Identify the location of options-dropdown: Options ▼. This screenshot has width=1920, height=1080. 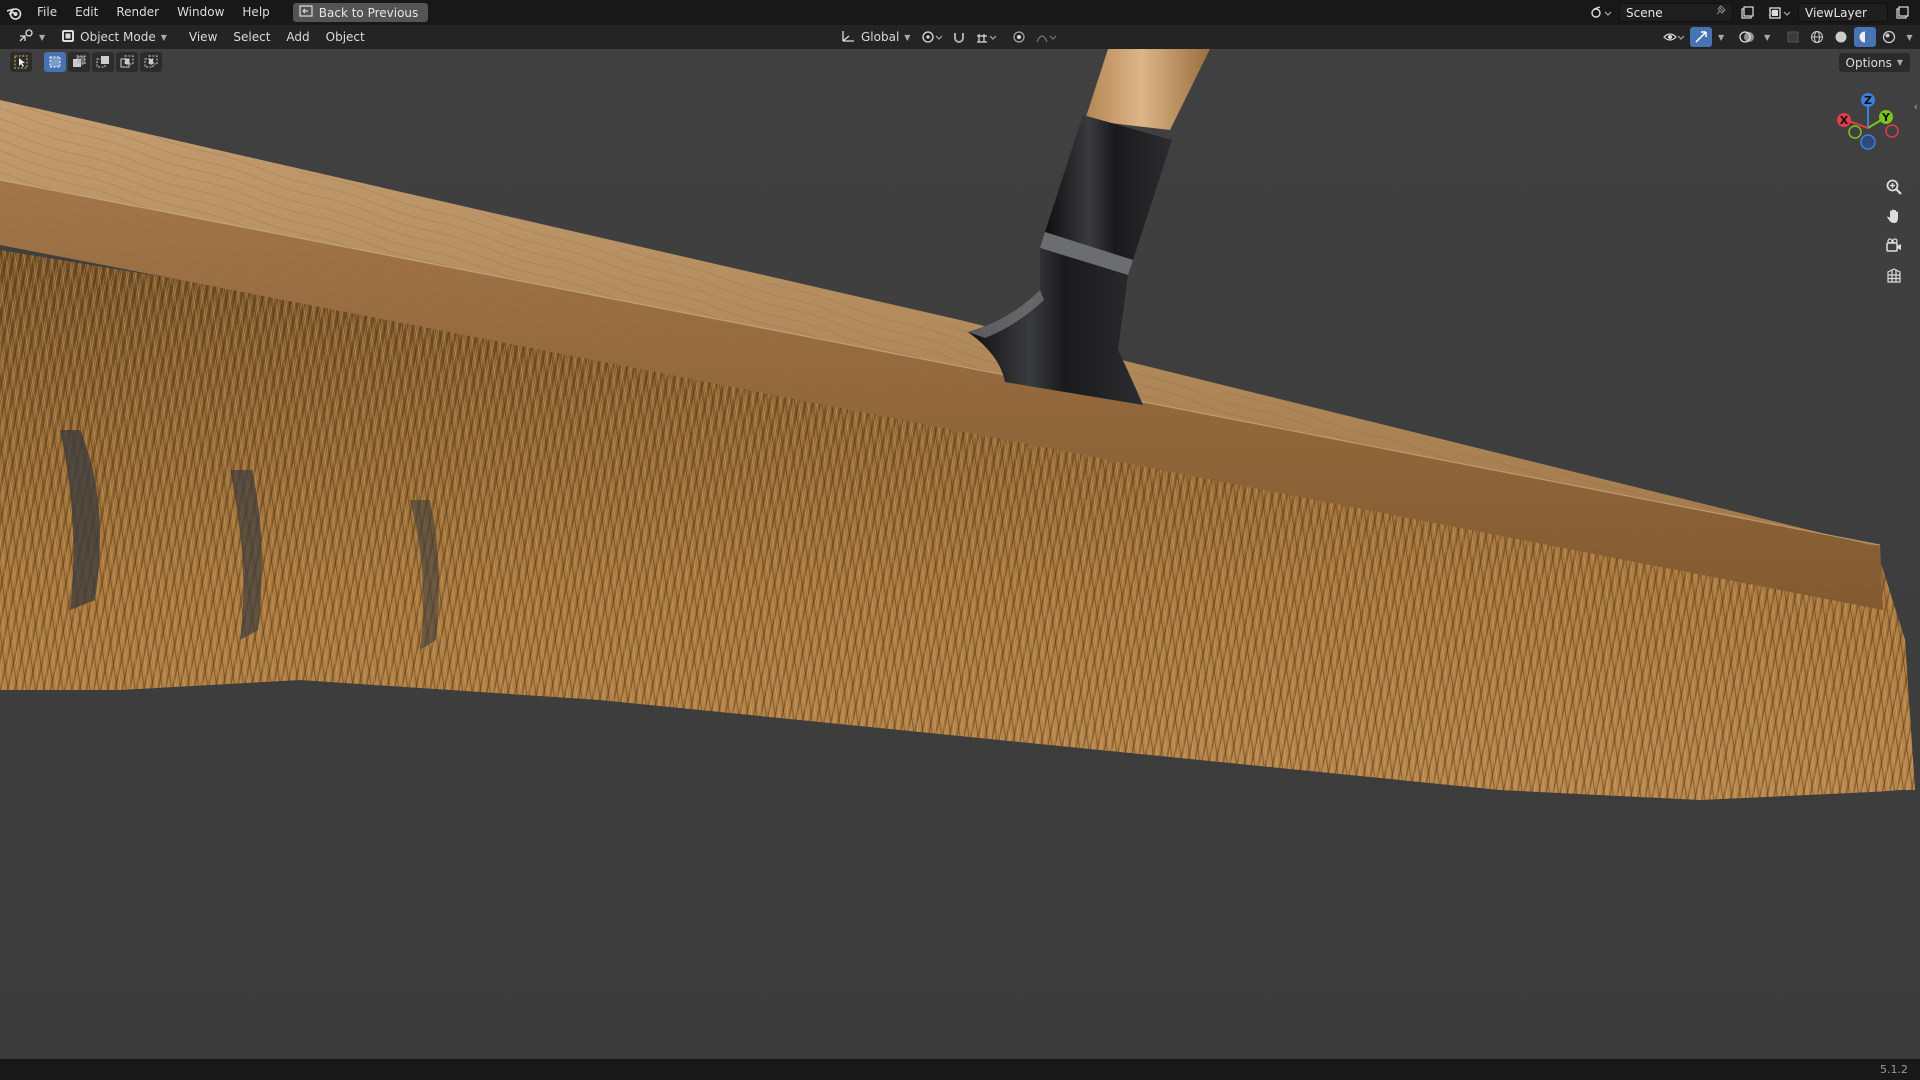
(1874, 62).